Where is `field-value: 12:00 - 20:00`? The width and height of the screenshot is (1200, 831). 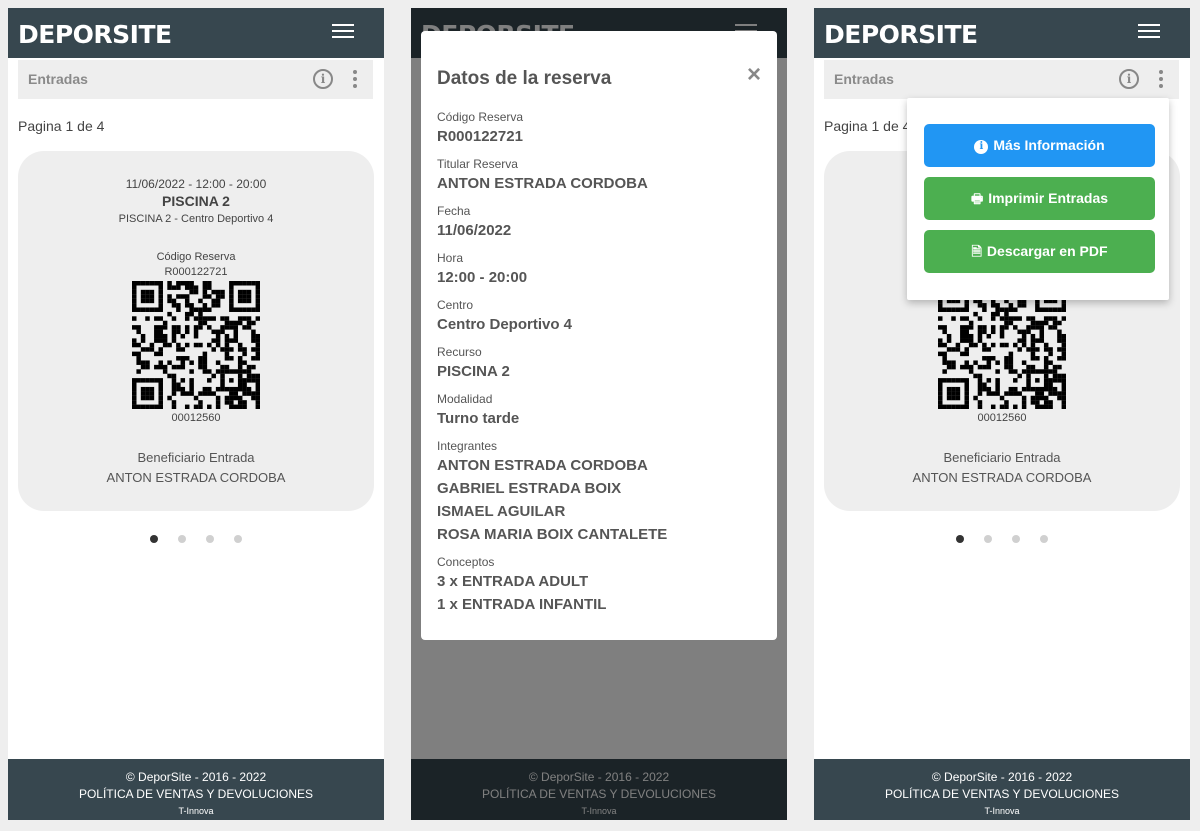 field-value: 12:00 - 20:00 is located at coordinates (482, 277).